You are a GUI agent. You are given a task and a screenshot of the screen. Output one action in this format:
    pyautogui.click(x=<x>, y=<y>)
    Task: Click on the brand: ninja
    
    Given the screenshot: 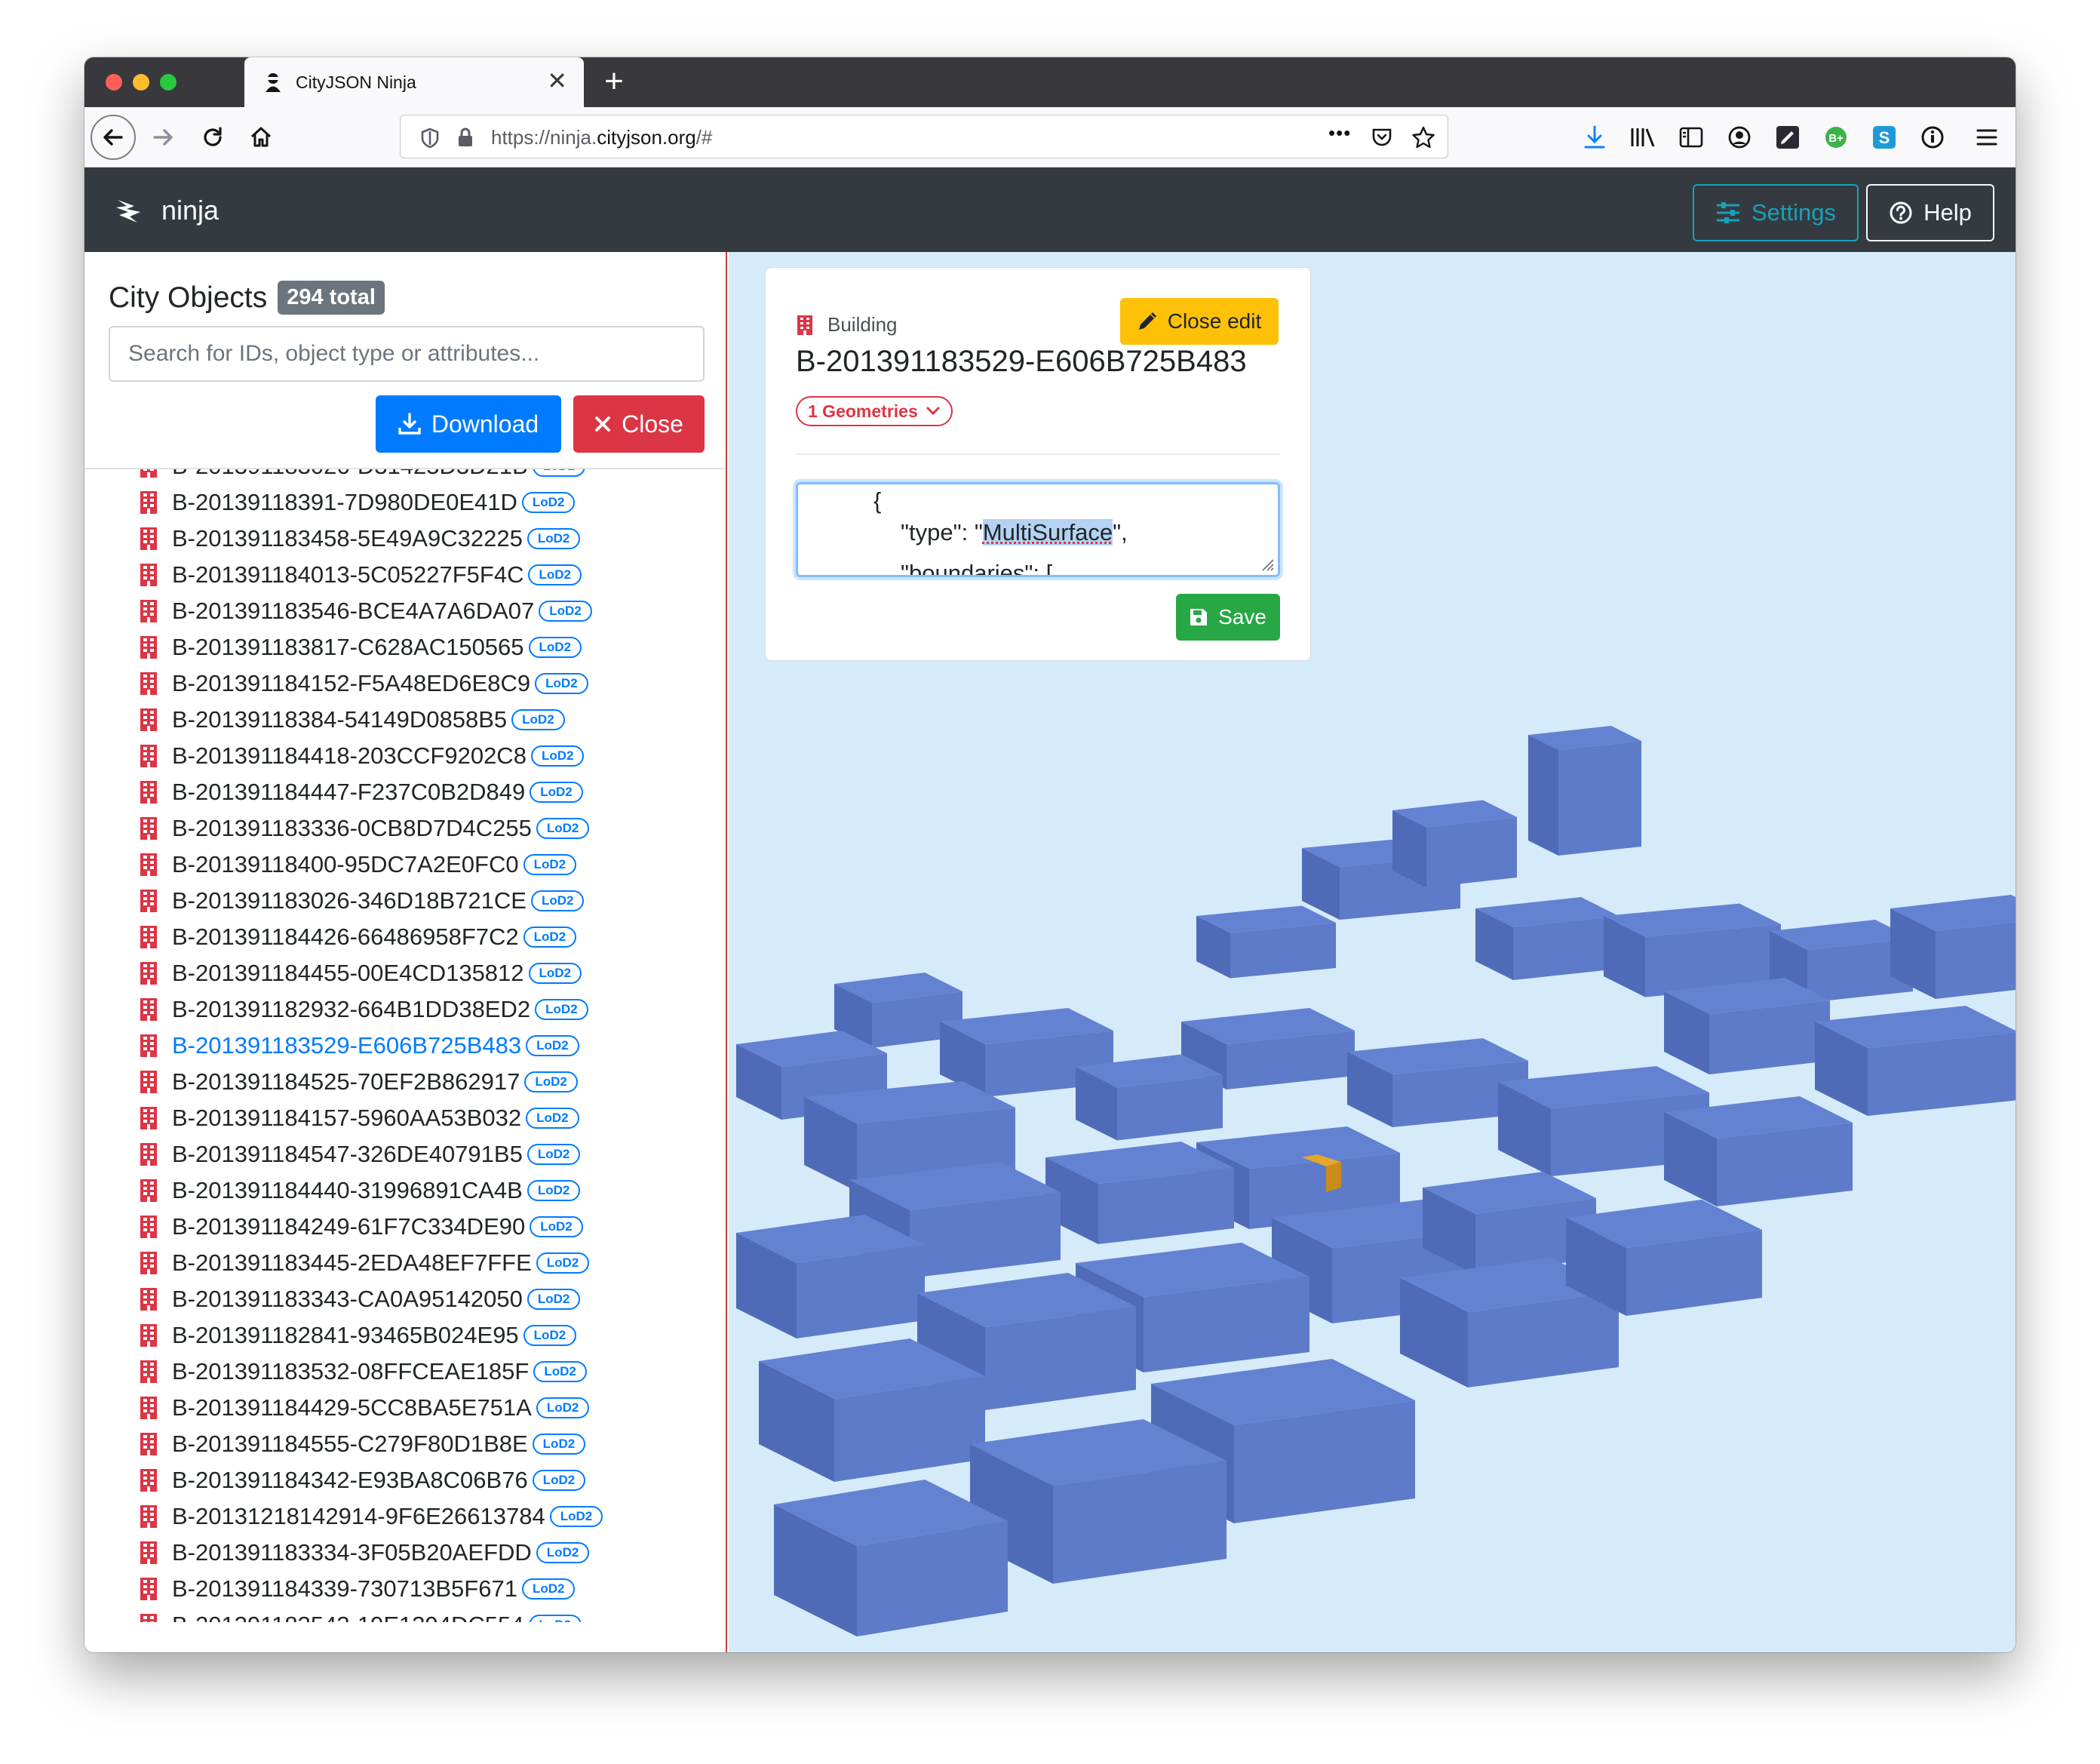 What is the action you would take?
    pyautogui.click(x=167, y=210)
    